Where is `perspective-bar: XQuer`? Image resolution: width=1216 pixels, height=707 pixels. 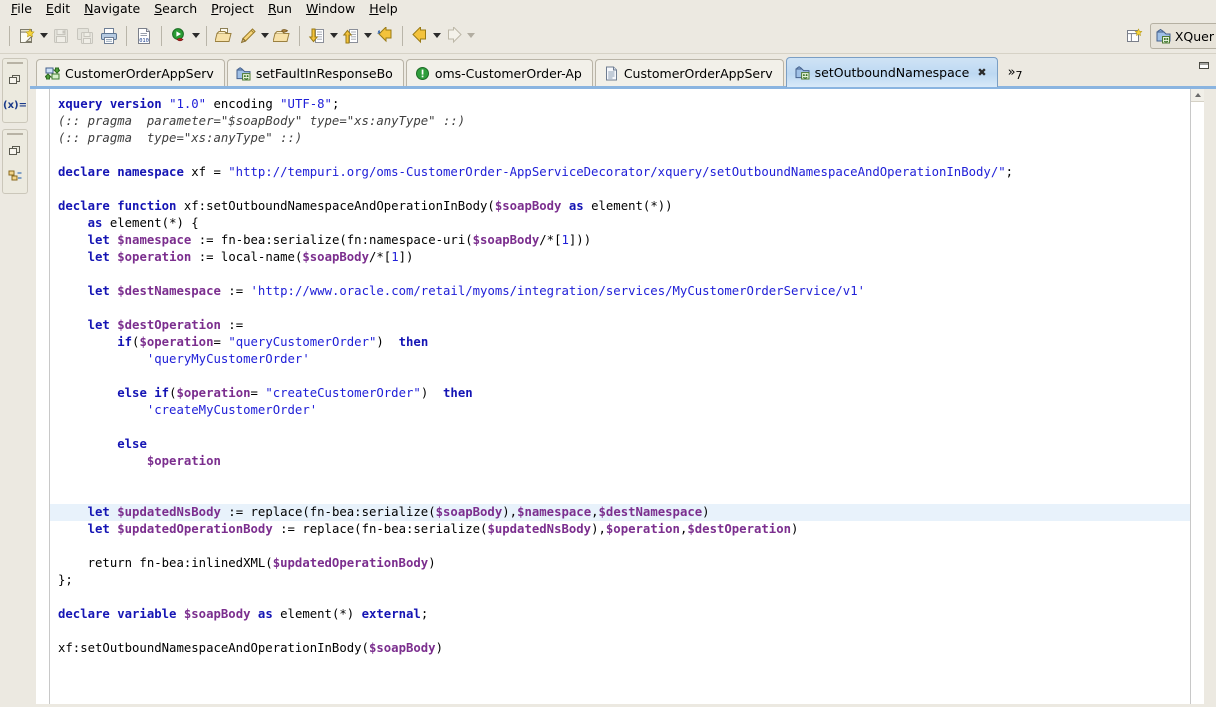
perspective-bar: XQuer is located at coordinates (1169, 36).